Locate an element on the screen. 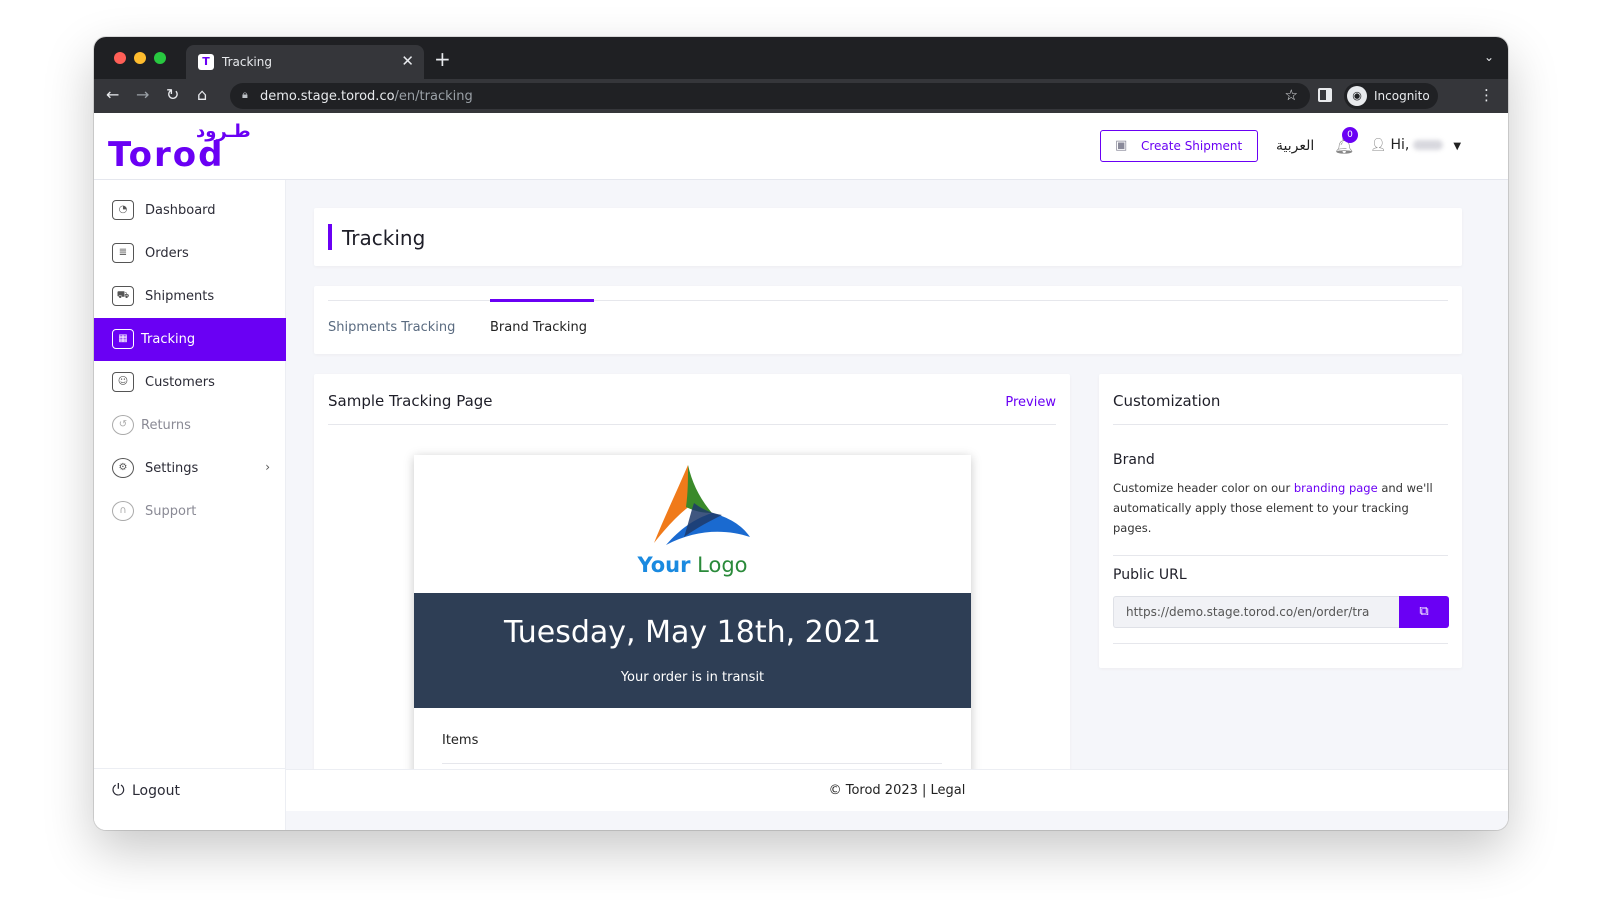 Image resolution: width=1600 pixels, height=900 pixels. browser-tab-bar: T Tracking ✕ + ⌄ is located at coordinates (801, 58).